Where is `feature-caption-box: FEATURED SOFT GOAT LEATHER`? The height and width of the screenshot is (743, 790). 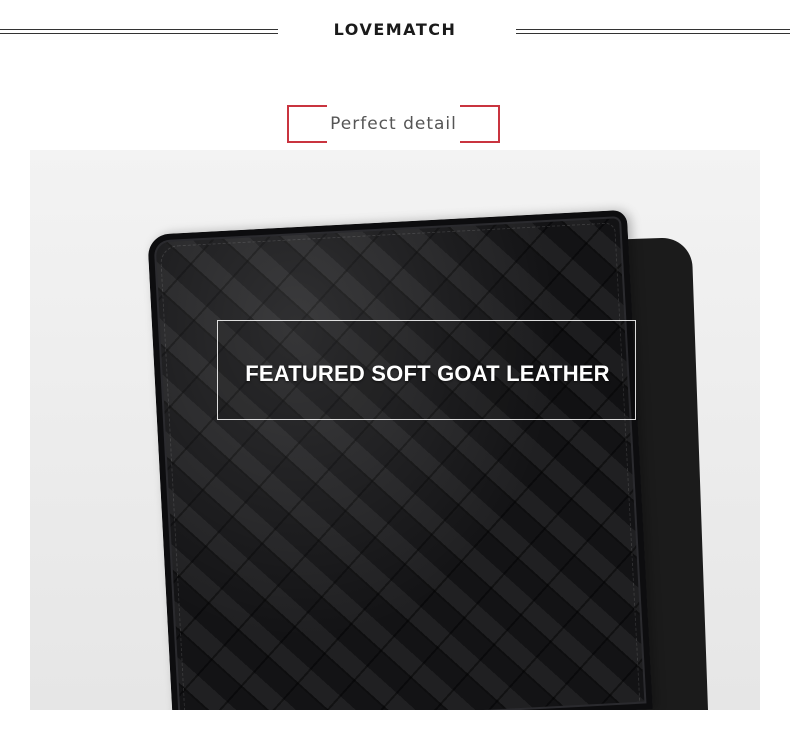 feature-caption-box: FEATURED SOFT GOAT LEATHER is located at coordinates (426, 370).